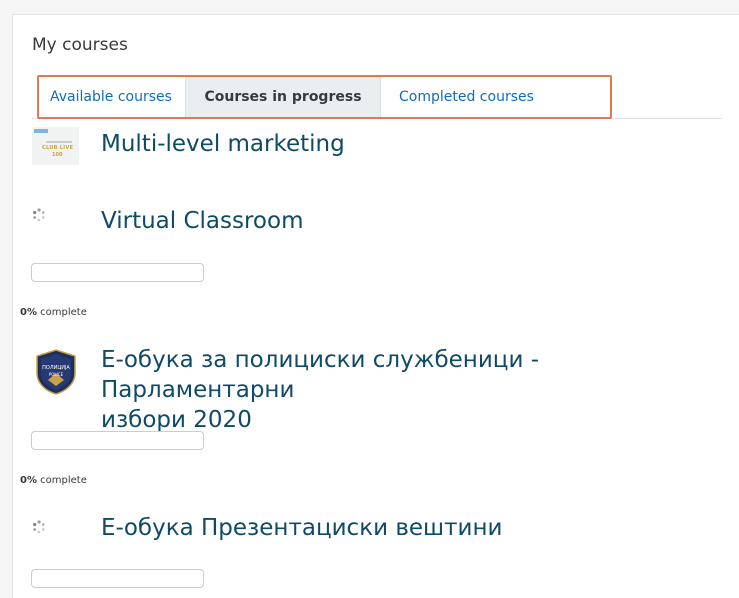  I want to click on course-link-virtual-classroom: Virtual Classroom, so click(202, 221).